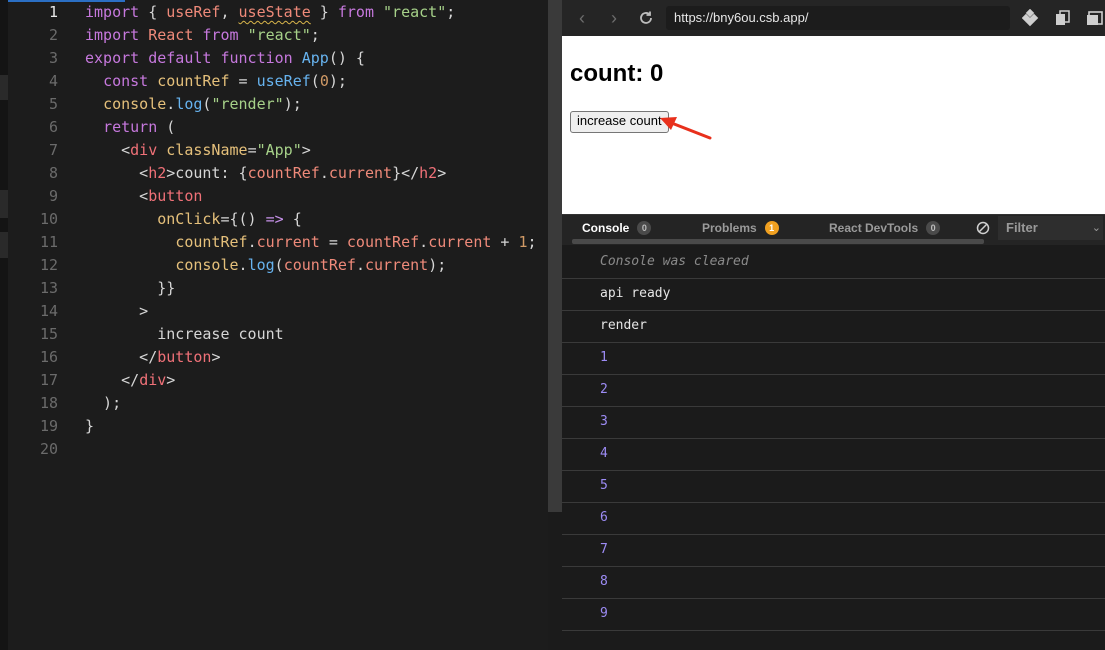  I want to click on code-token: App, so click(315, 58).